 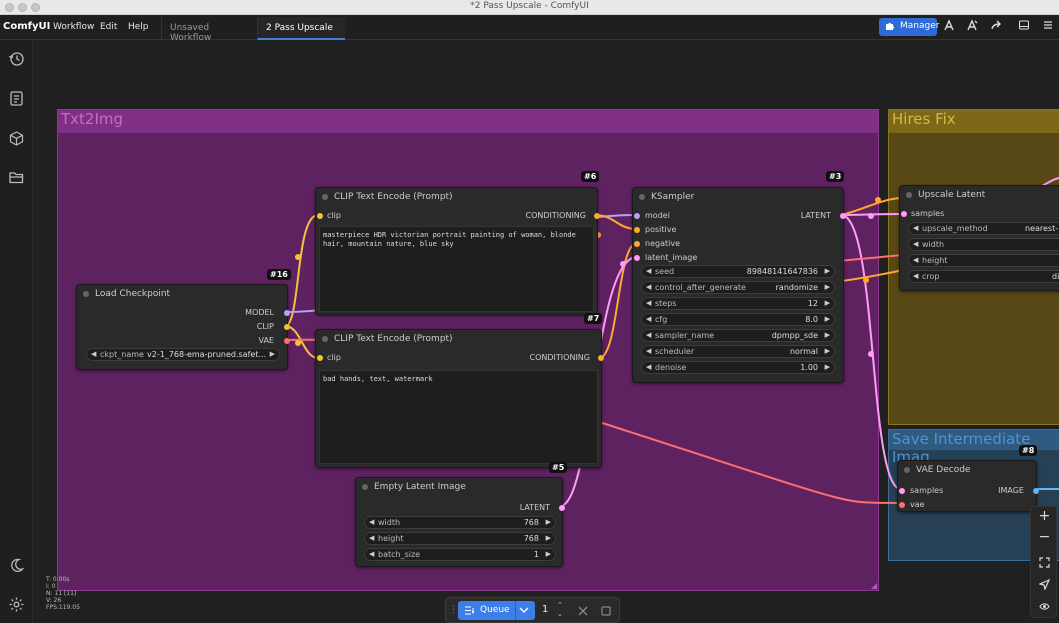 What do you see at coordinates (738, 303) in the screenshot?
I see `widget-steps: ◀ steps 12 ▶` at bounding box center [738, 303].